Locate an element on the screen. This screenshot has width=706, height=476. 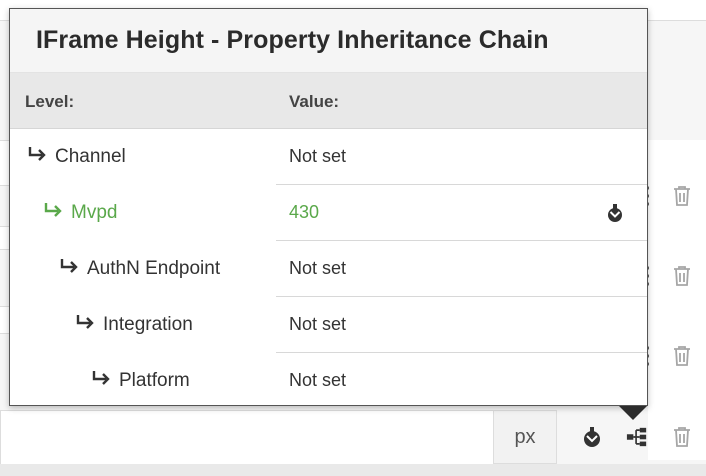
inheritance-row-integration: Integration Not set is located at coordinates (328, 325).